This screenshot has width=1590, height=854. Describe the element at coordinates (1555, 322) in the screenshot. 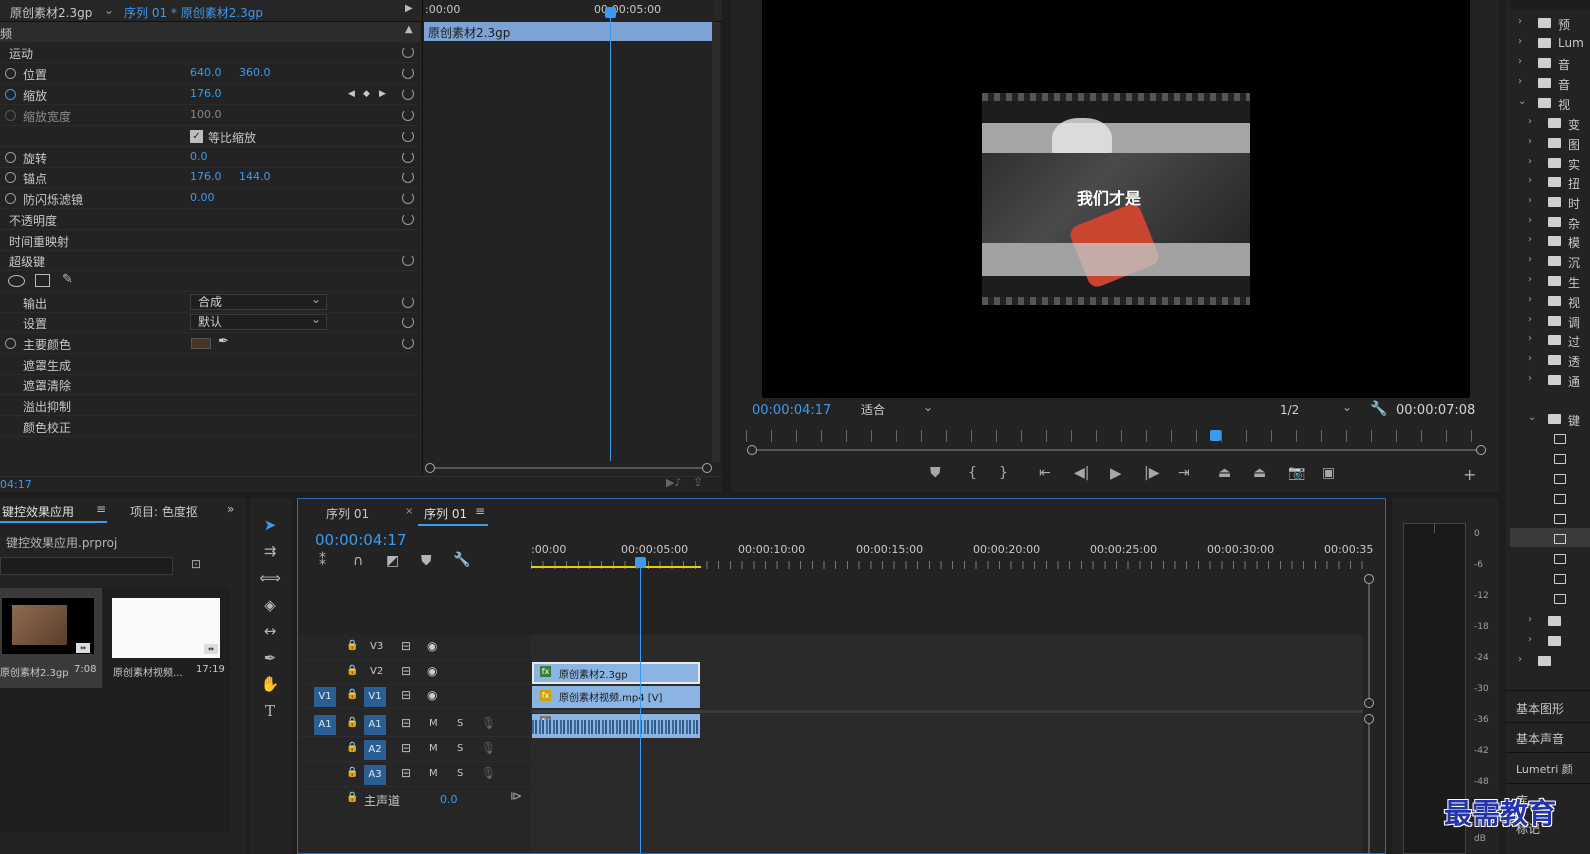

I see `effect-folder: › 调` at that location.